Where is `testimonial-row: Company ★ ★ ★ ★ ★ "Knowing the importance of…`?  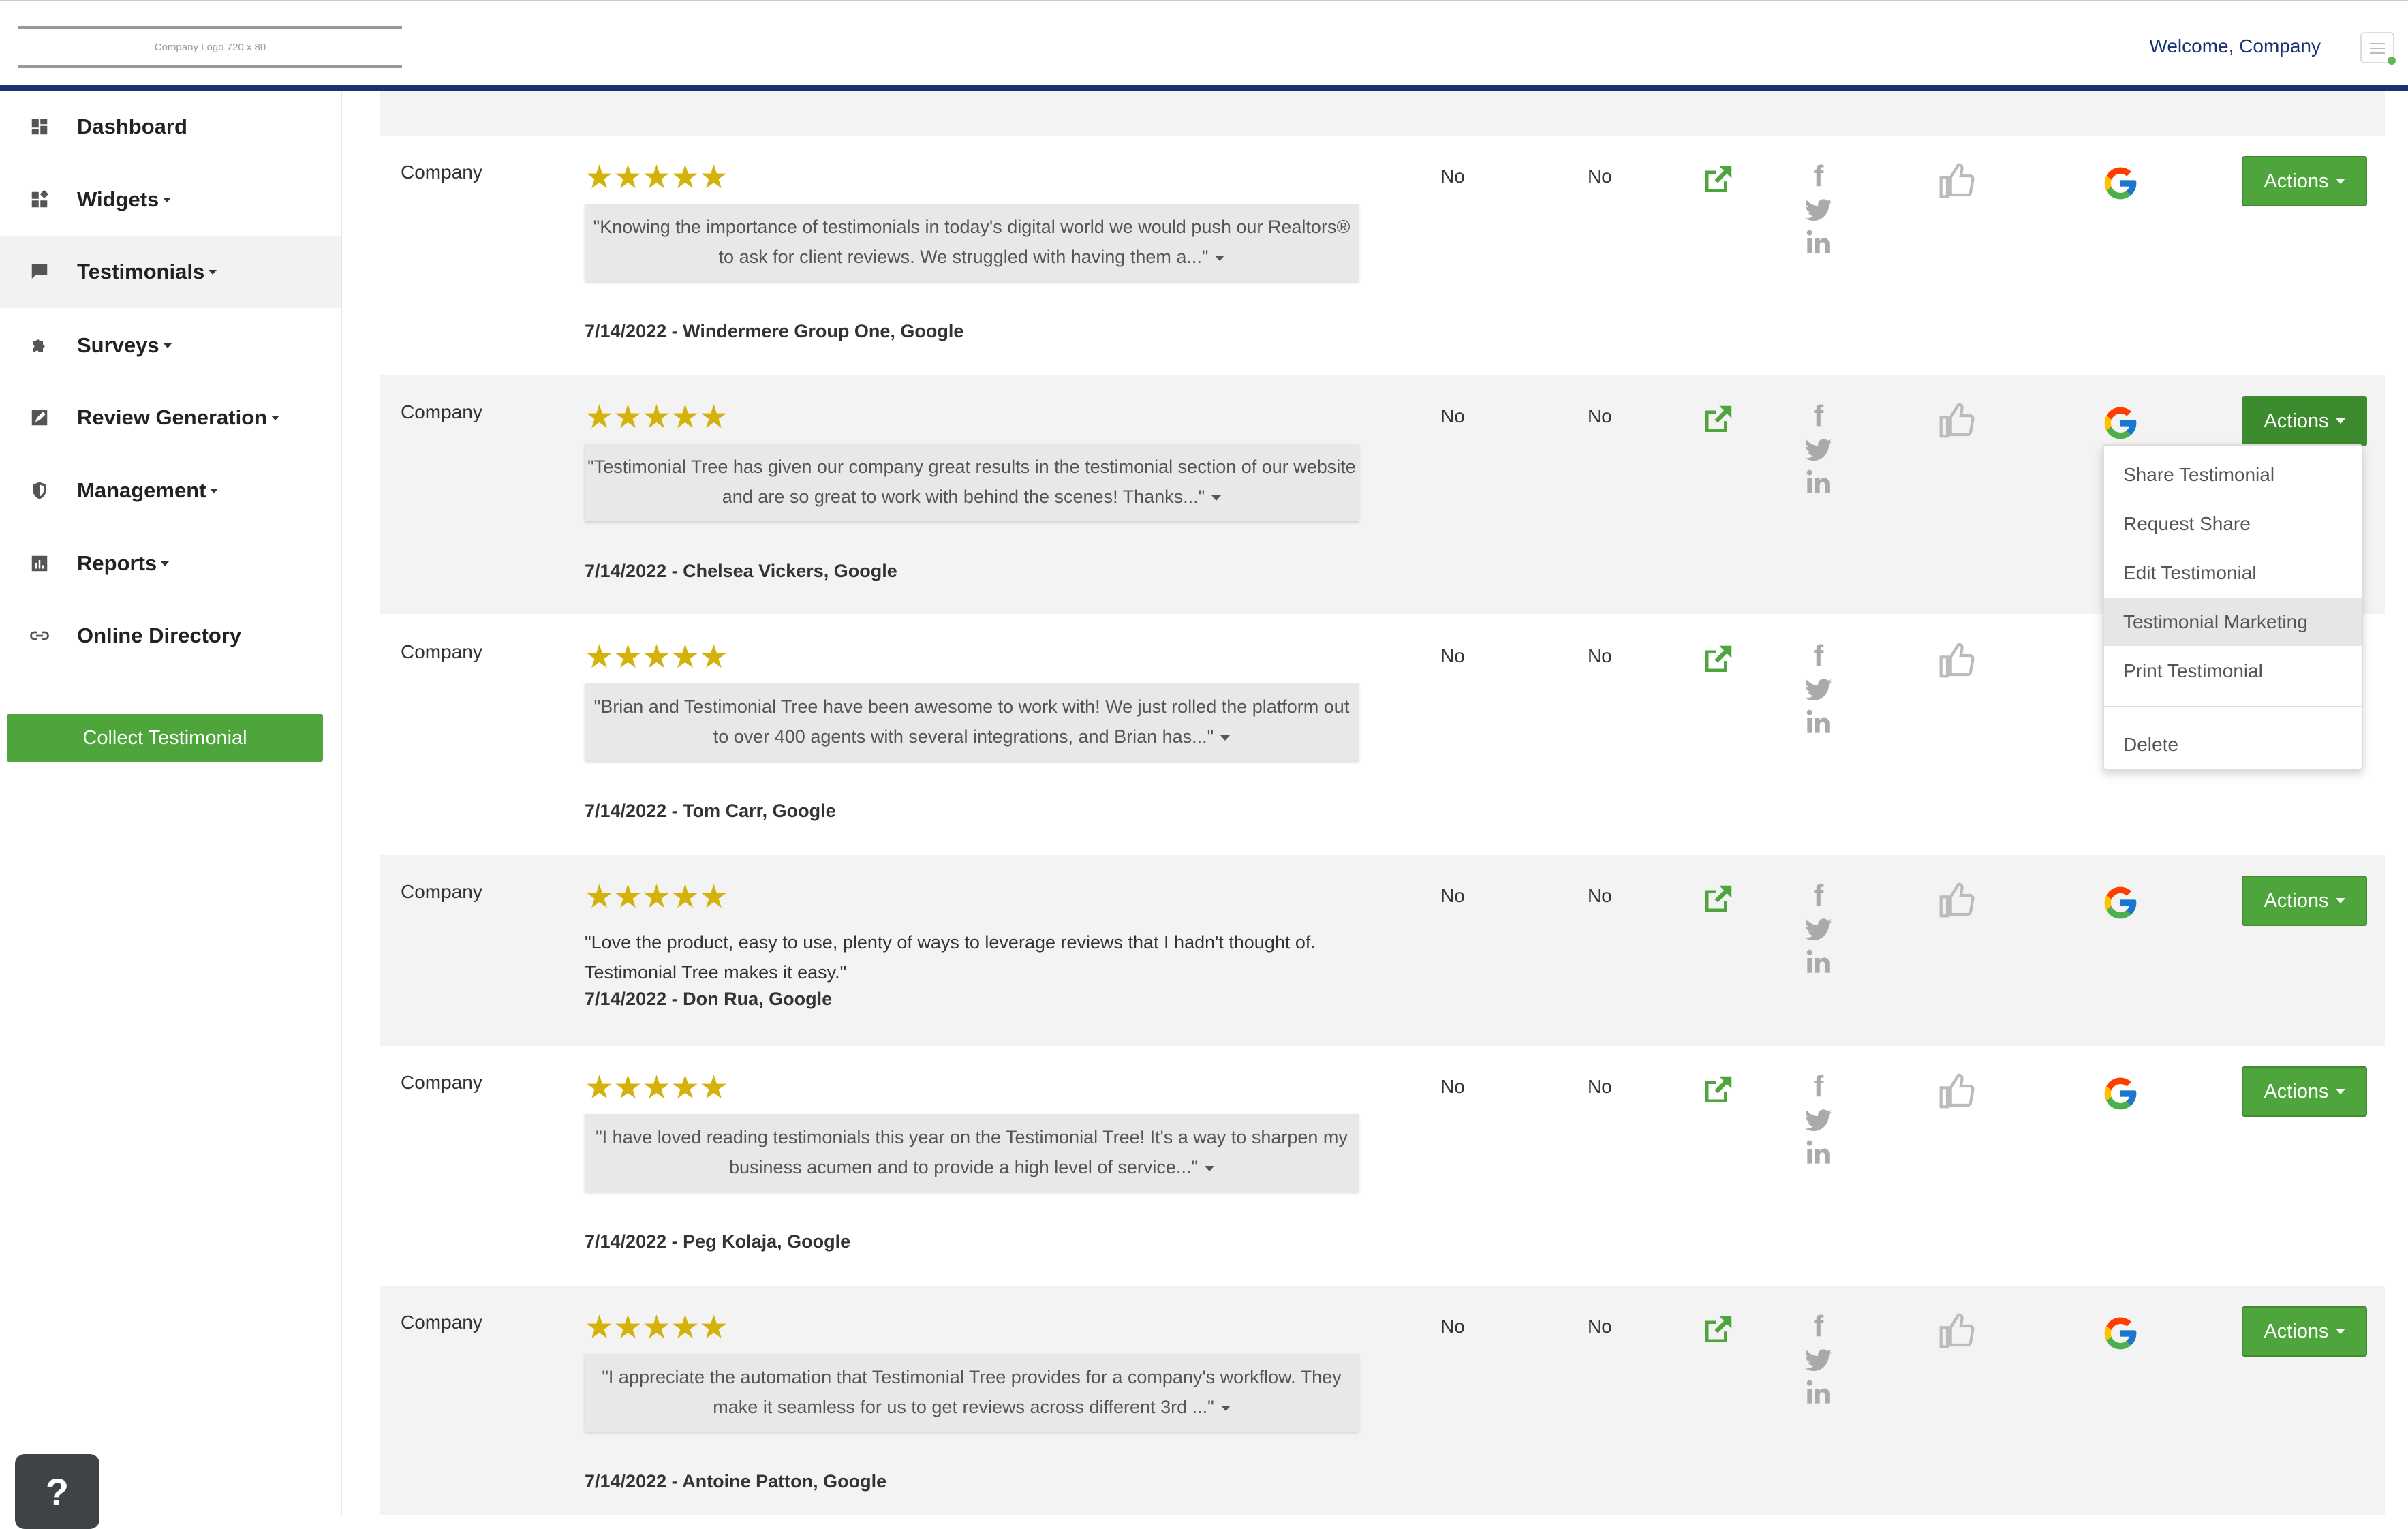
testimonial-row: Company ★ ★ ★ ★ ★ "Knowing the importance of… is located at coordinates (1382, 255).